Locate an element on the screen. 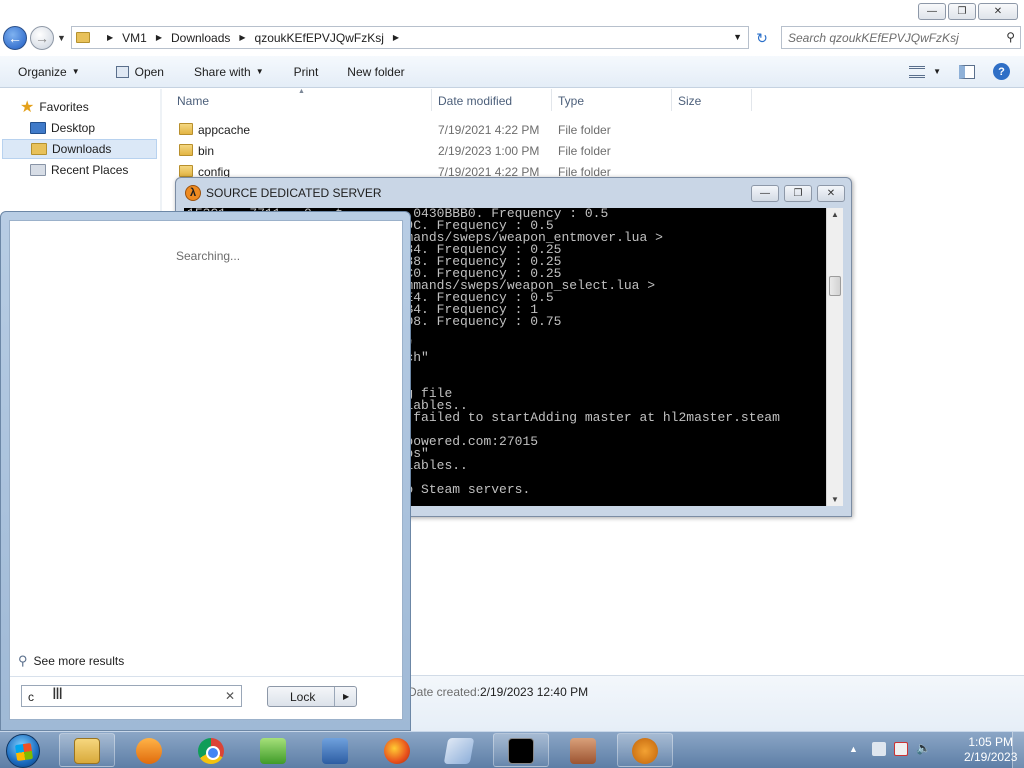 The height and width of the screenshot is (768, 1024). file-row-appcache: appcache 7/19/2021 4:22 PM File folder is located at coordinates (470, 129).